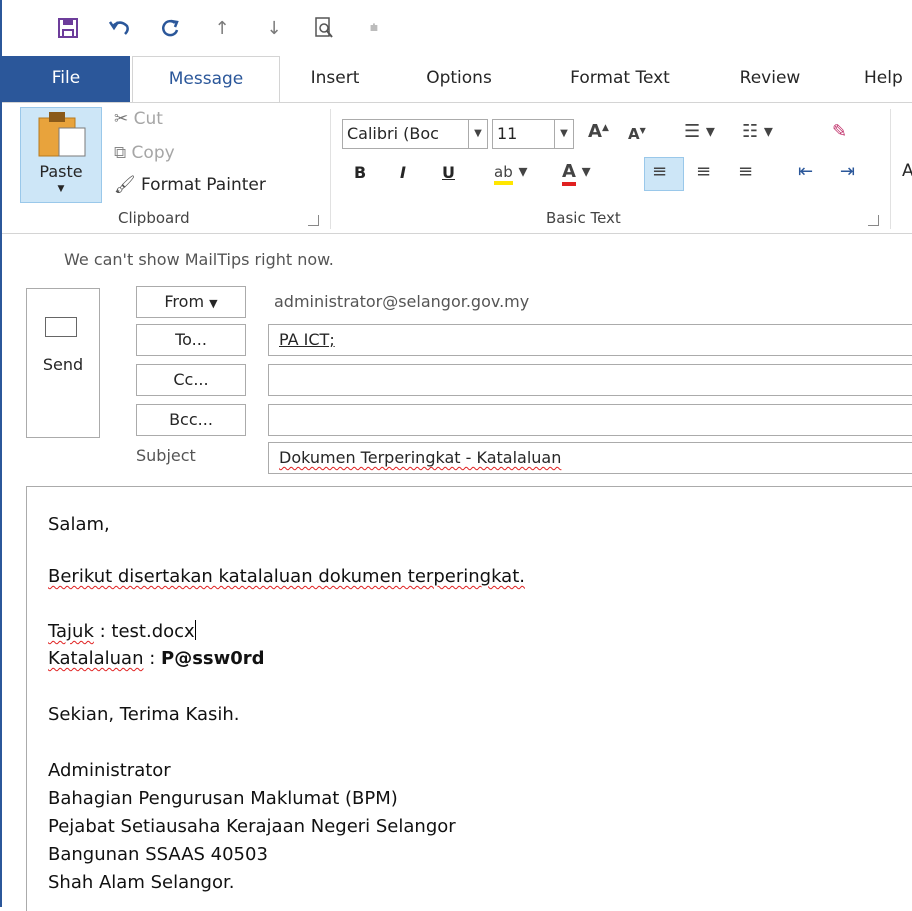 Image resolution: width=912 pixels, height=911 pixels. I want to click on katalaluan-label: Katalaluan, so click(96, 658).